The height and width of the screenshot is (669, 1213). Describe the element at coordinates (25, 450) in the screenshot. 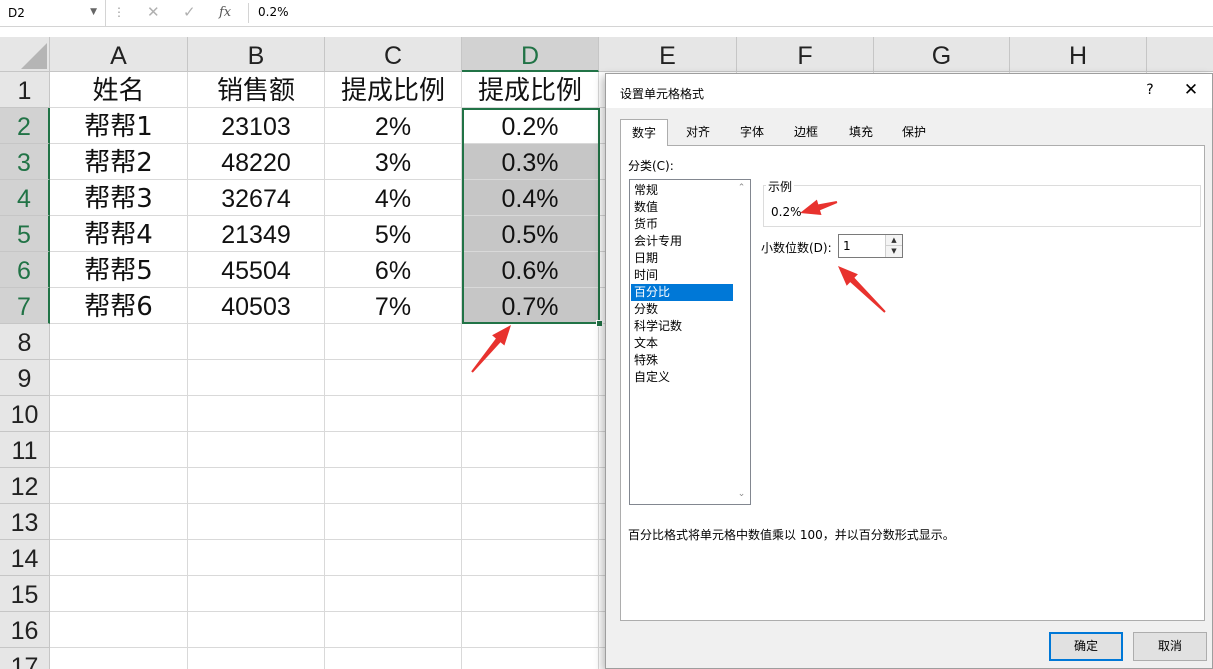

I see `row-header-11: 11` at that location.